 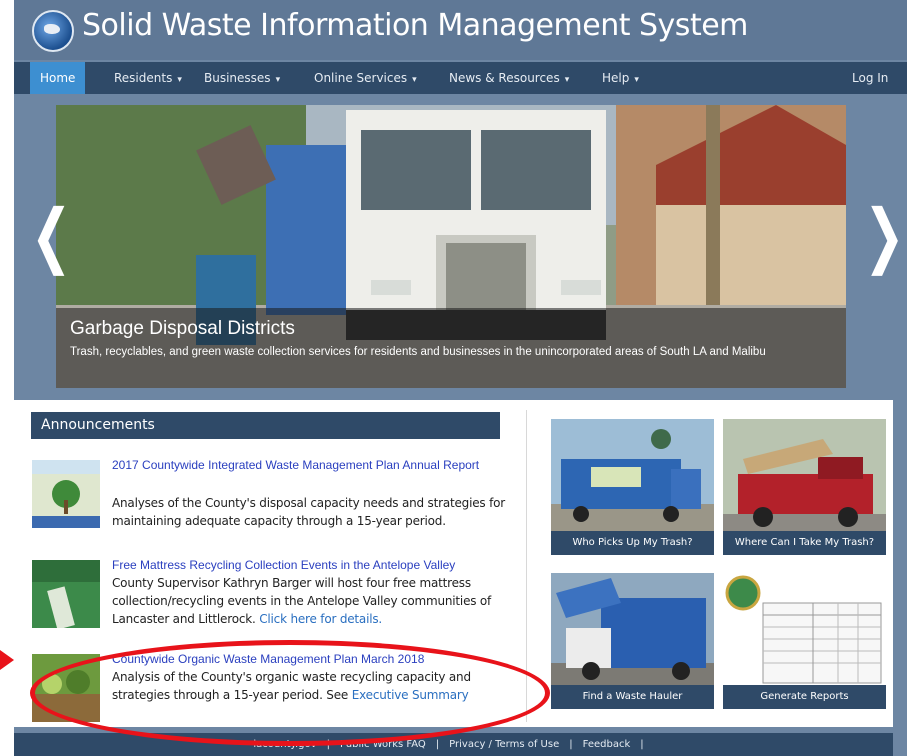 I want to click on nav-login: Log In, so click(x=870, y=78).